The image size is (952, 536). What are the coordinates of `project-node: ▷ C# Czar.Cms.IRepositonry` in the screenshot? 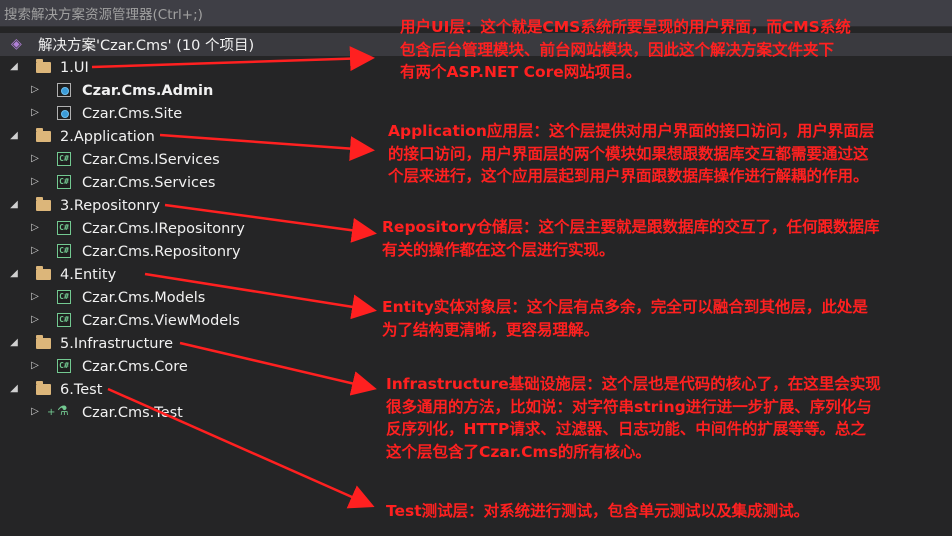 It's located at (190, 228).